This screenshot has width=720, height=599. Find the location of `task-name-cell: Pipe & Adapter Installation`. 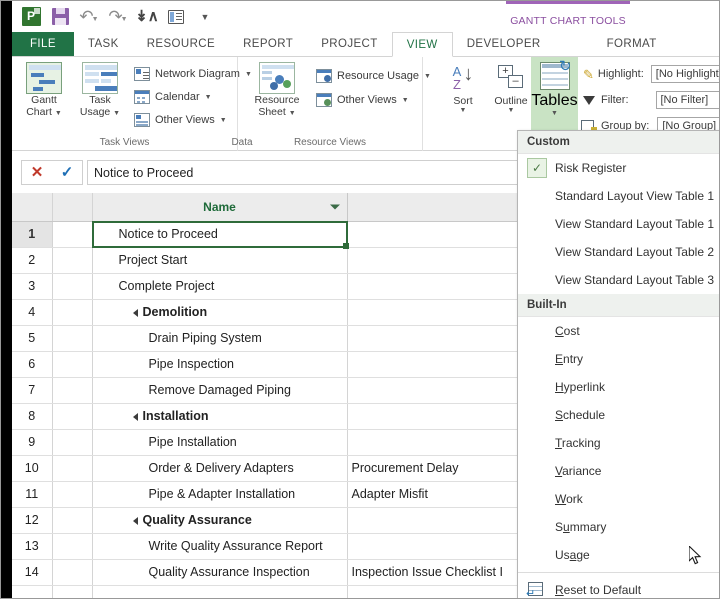

task-name-cell: Pipe & Adapter Installation is located at coordinates (220, 494).